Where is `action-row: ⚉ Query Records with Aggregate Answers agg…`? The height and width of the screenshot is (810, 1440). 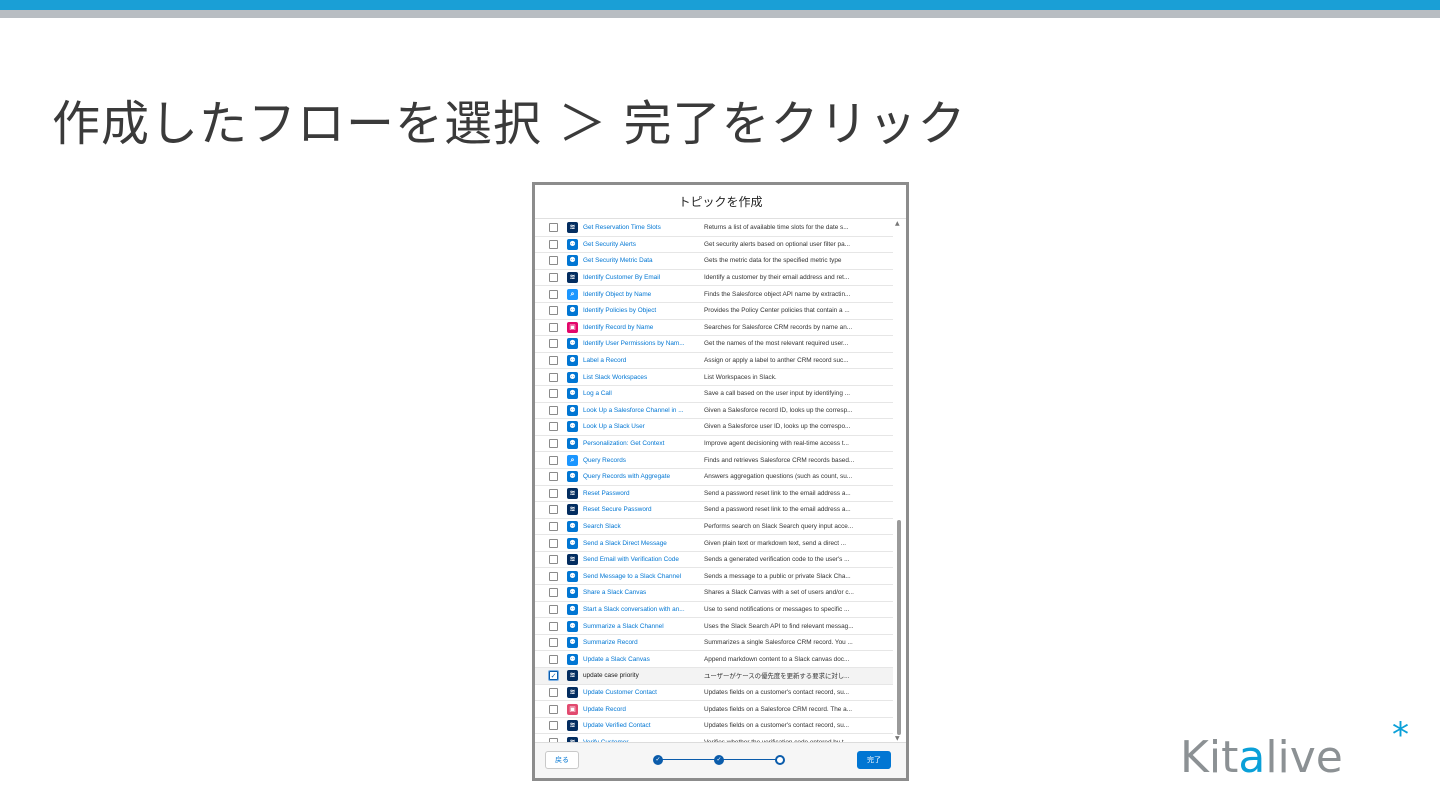
action-row: ⚉ Query Records with Aggregate Answers agg… is located at coordinates (714, 477).